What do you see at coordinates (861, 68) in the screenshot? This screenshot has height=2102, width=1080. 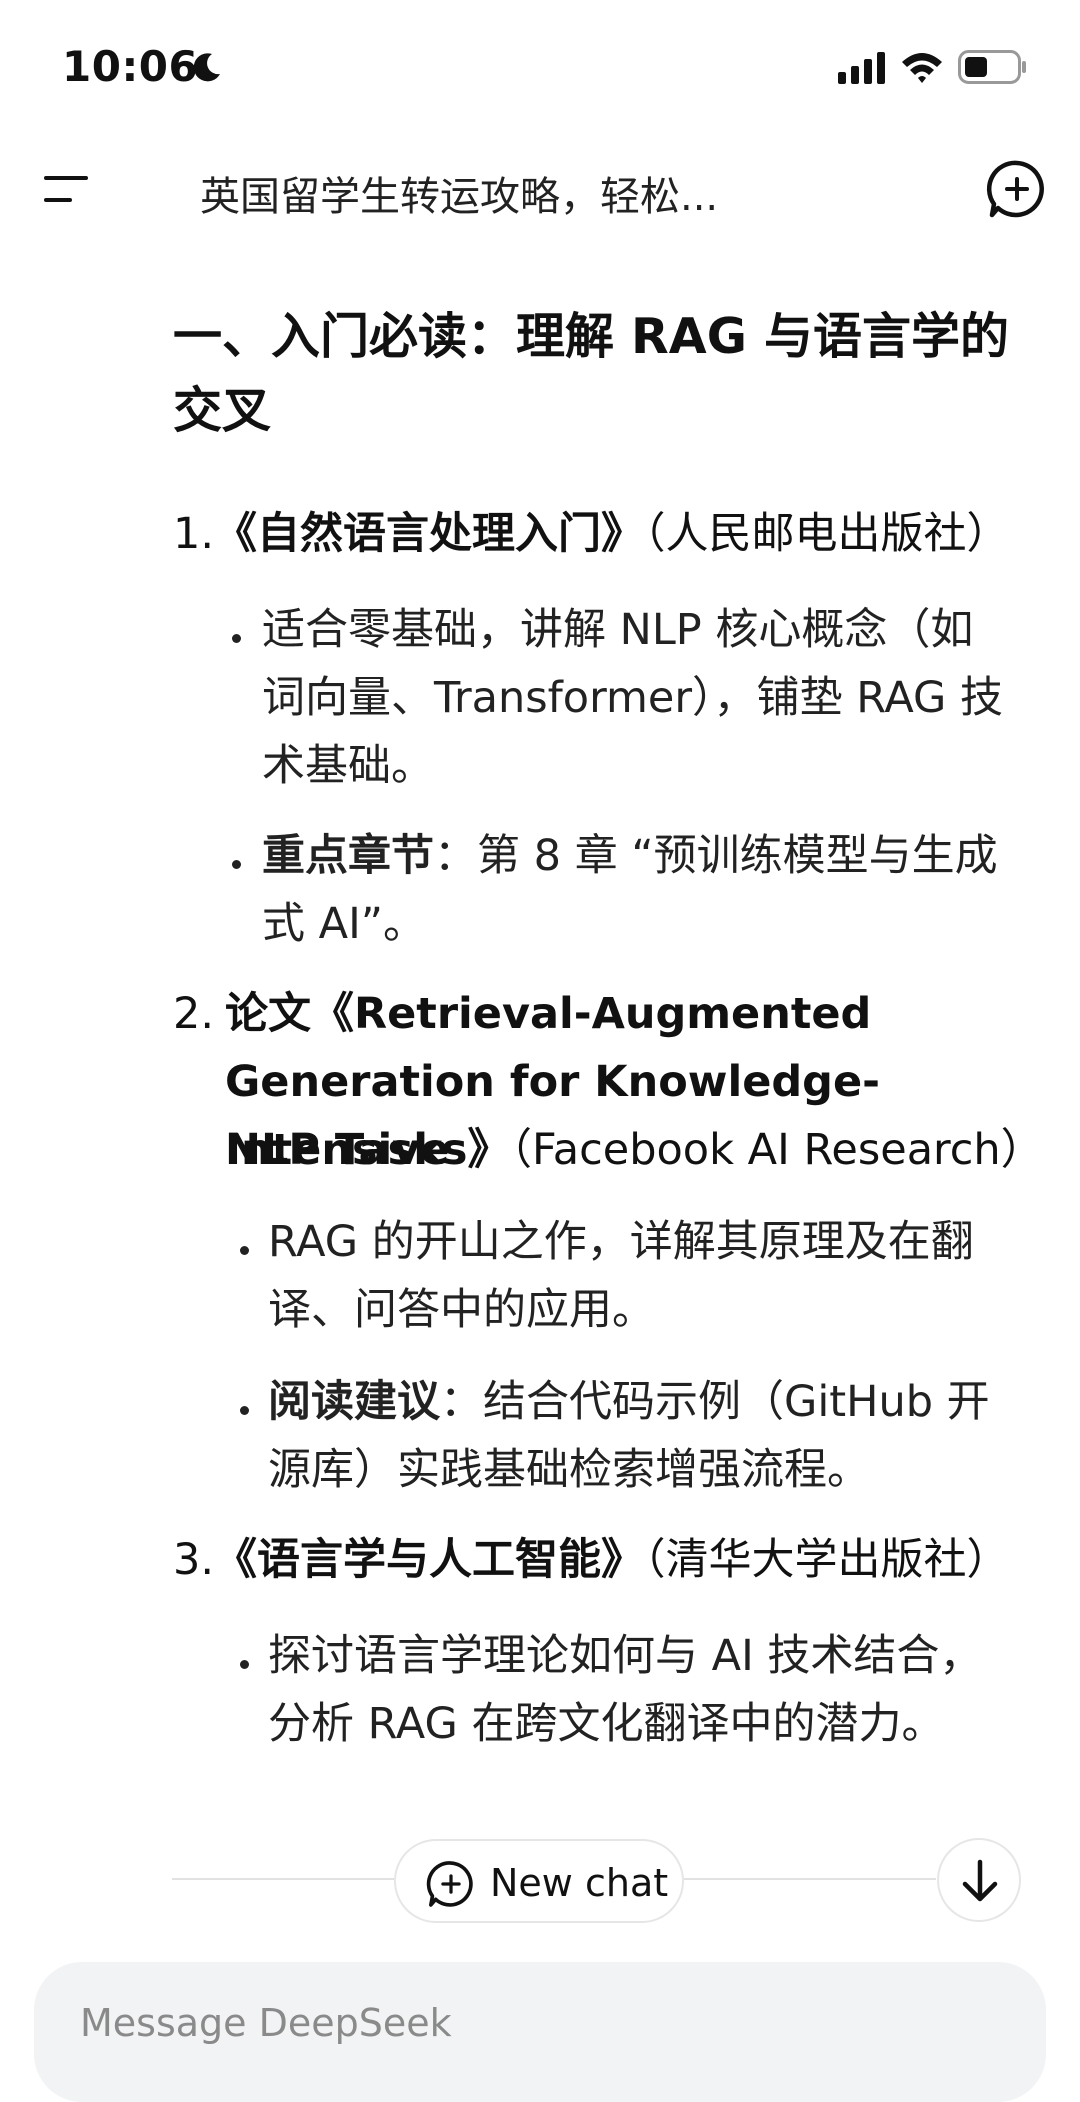 I see `cellular-signal-icon` at bounding box center [861, 68].